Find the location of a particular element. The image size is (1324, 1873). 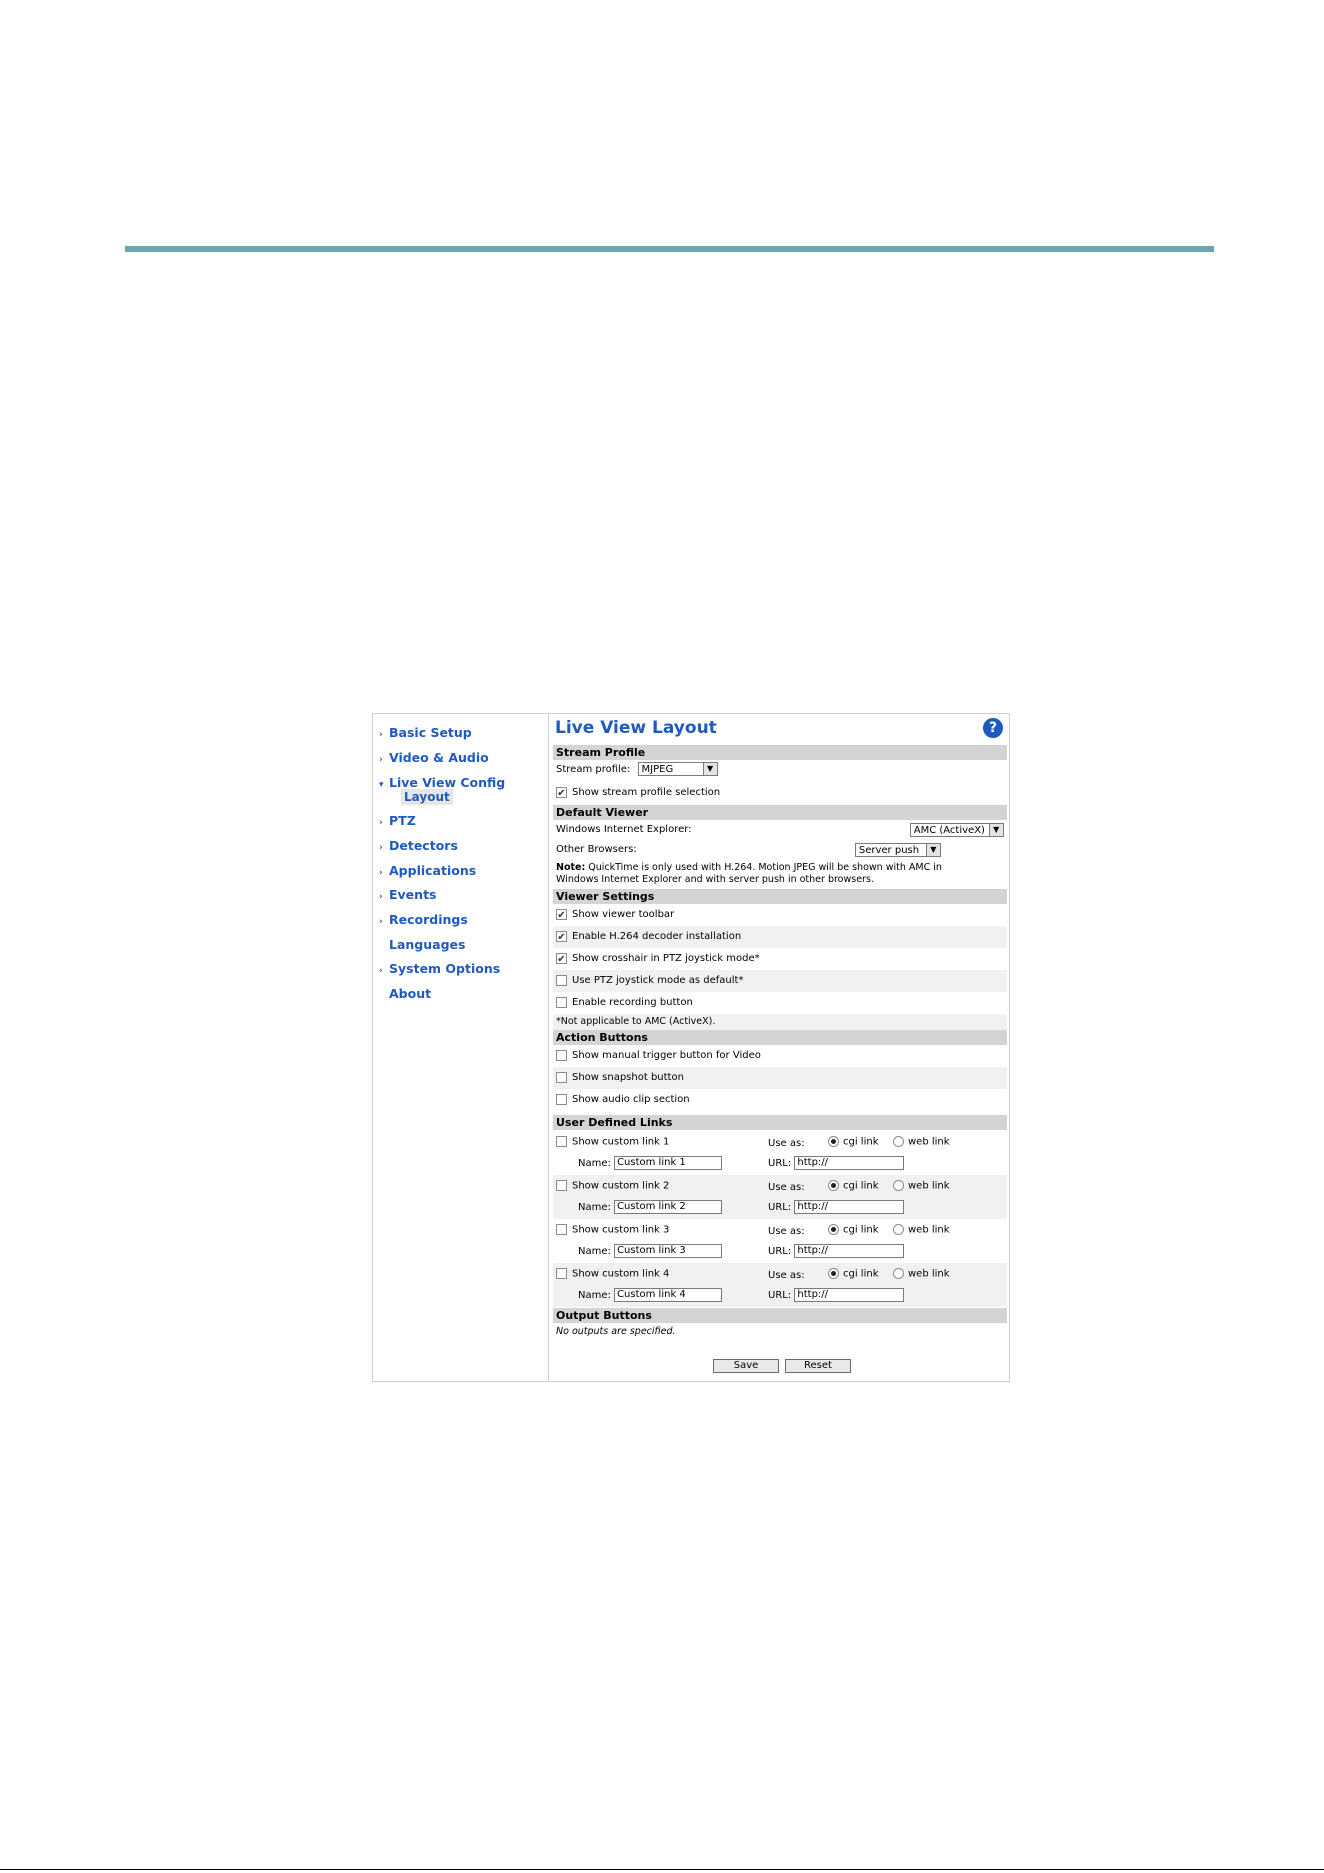

viewer-setting-row: Enable recording button is located at coordinates (780, 1003).